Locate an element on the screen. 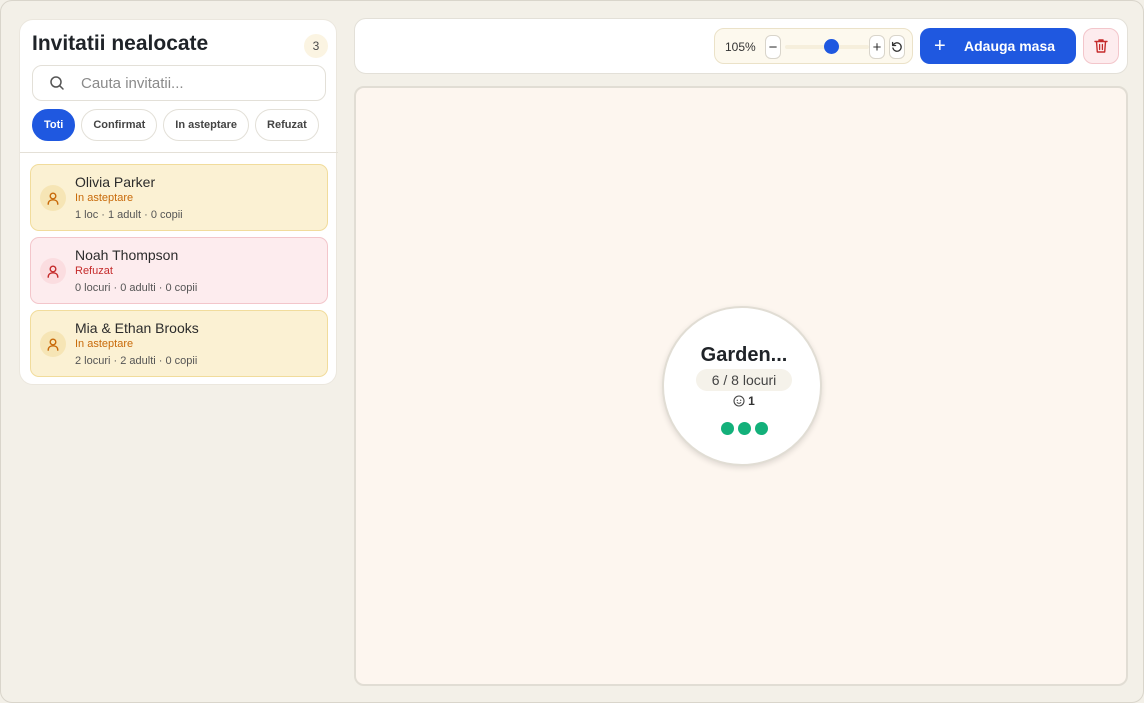  filter-confirmed: Confirmat is located at coordinates (119, 125).